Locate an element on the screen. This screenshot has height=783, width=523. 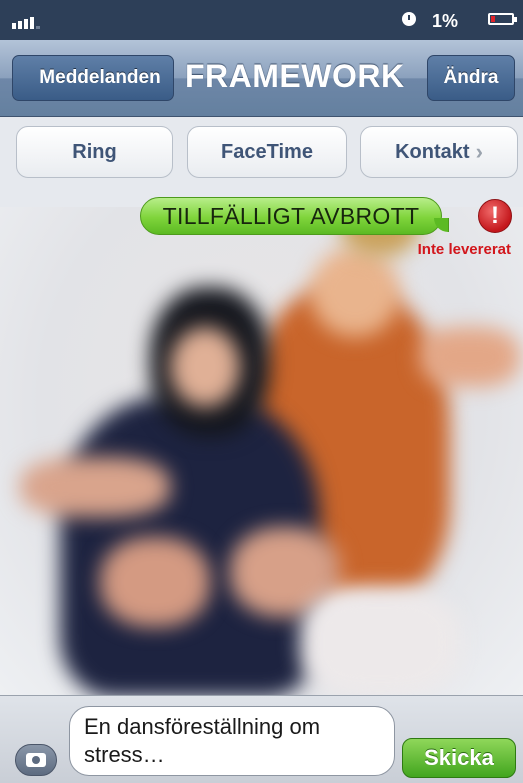
back-button: Meddelanden is located at coordinates (93, 78).